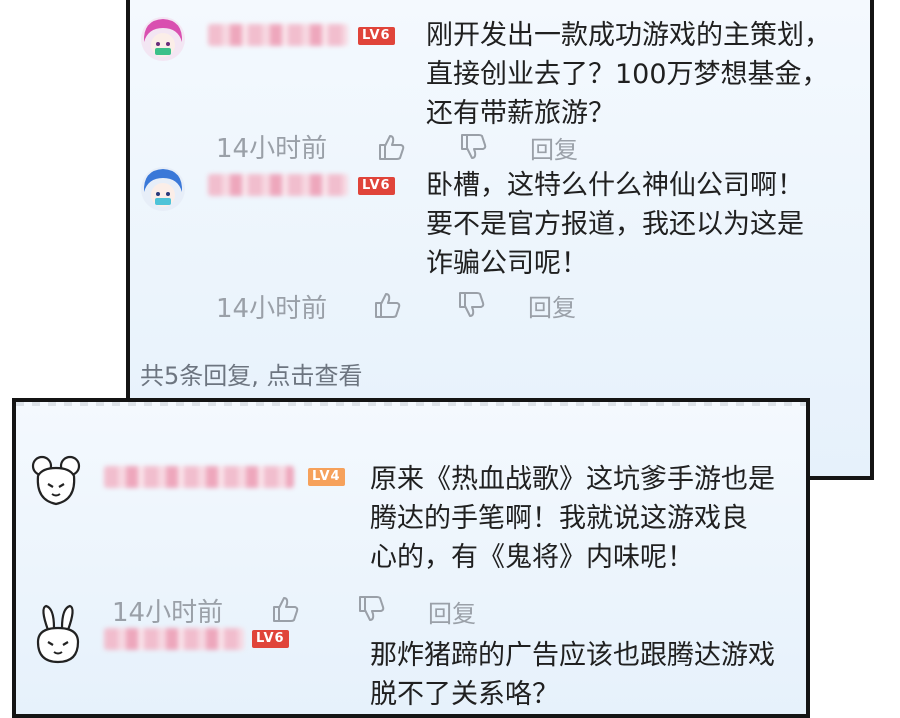  What do you see at coordinates (58, 635) in the screenshot?
I see `rabbit-avatar` at bounding box center [58, 635].